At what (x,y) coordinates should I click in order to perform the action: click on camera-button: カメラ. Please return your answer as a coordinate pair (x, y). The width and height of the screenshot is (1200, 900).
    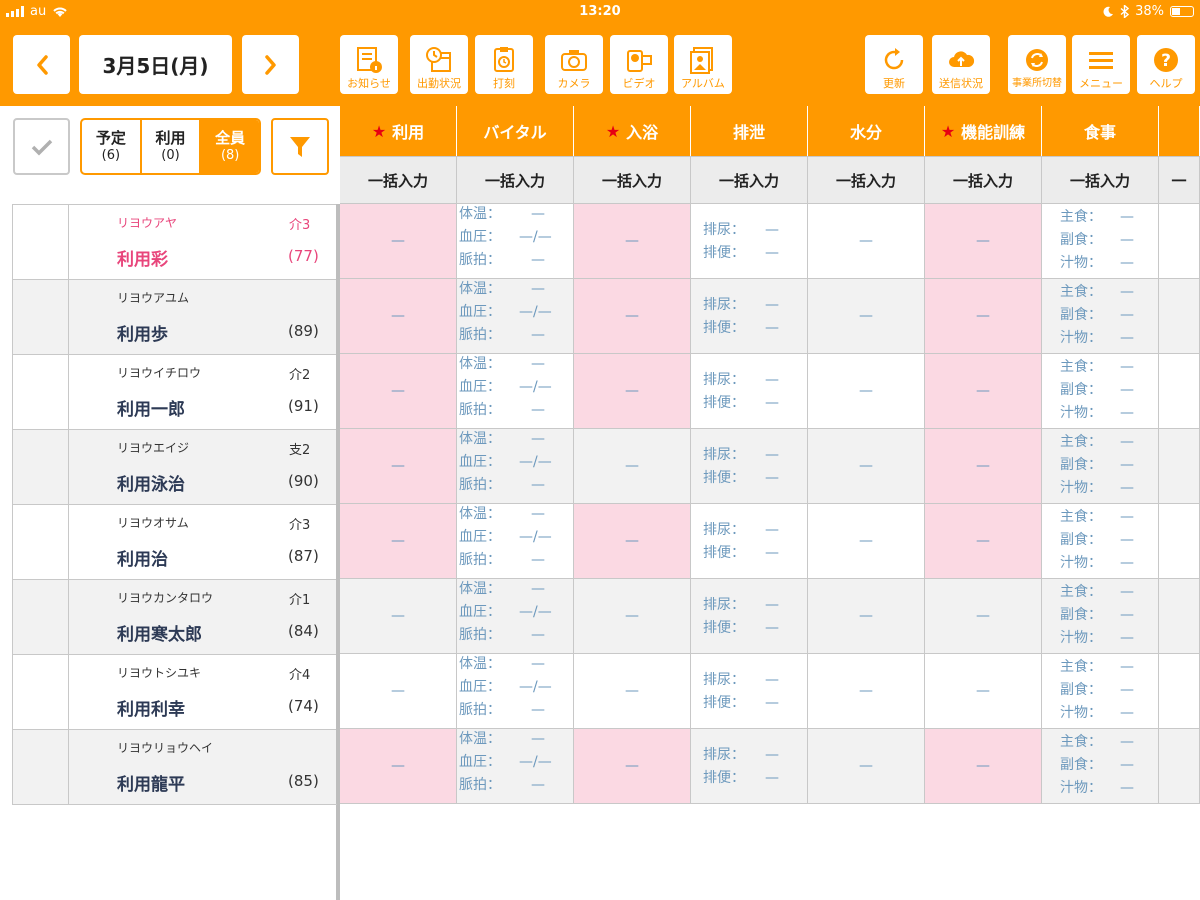
    Looking at the image, I should click on (574, 64).